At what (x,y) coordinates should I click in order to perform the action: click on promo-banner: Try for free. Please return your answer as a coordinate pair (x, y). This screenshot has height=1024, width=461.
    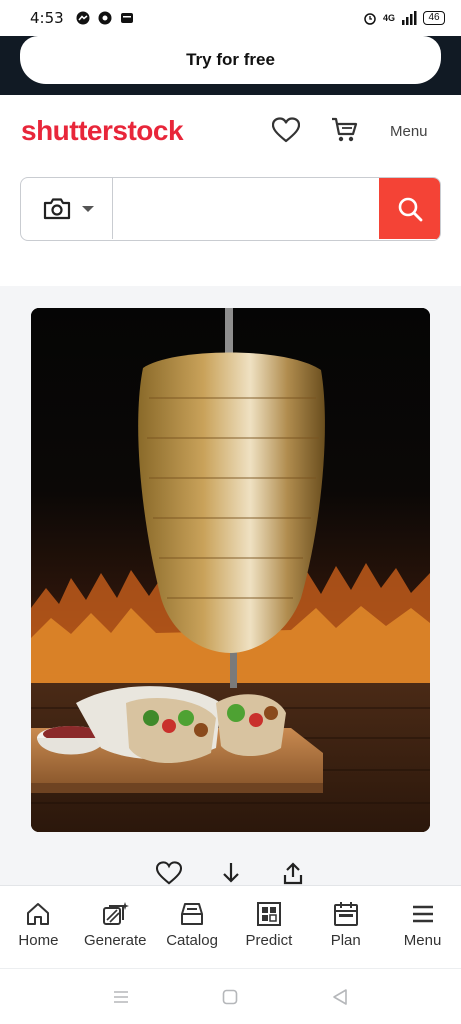
    Looking at the image, I should click on (230, 65).